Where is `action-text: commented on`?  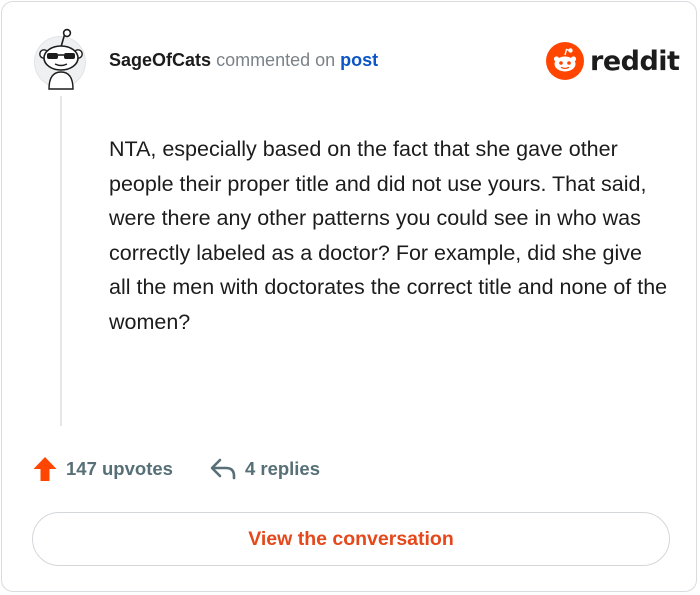
action-text: commented on is located at coordinates (276, 60).